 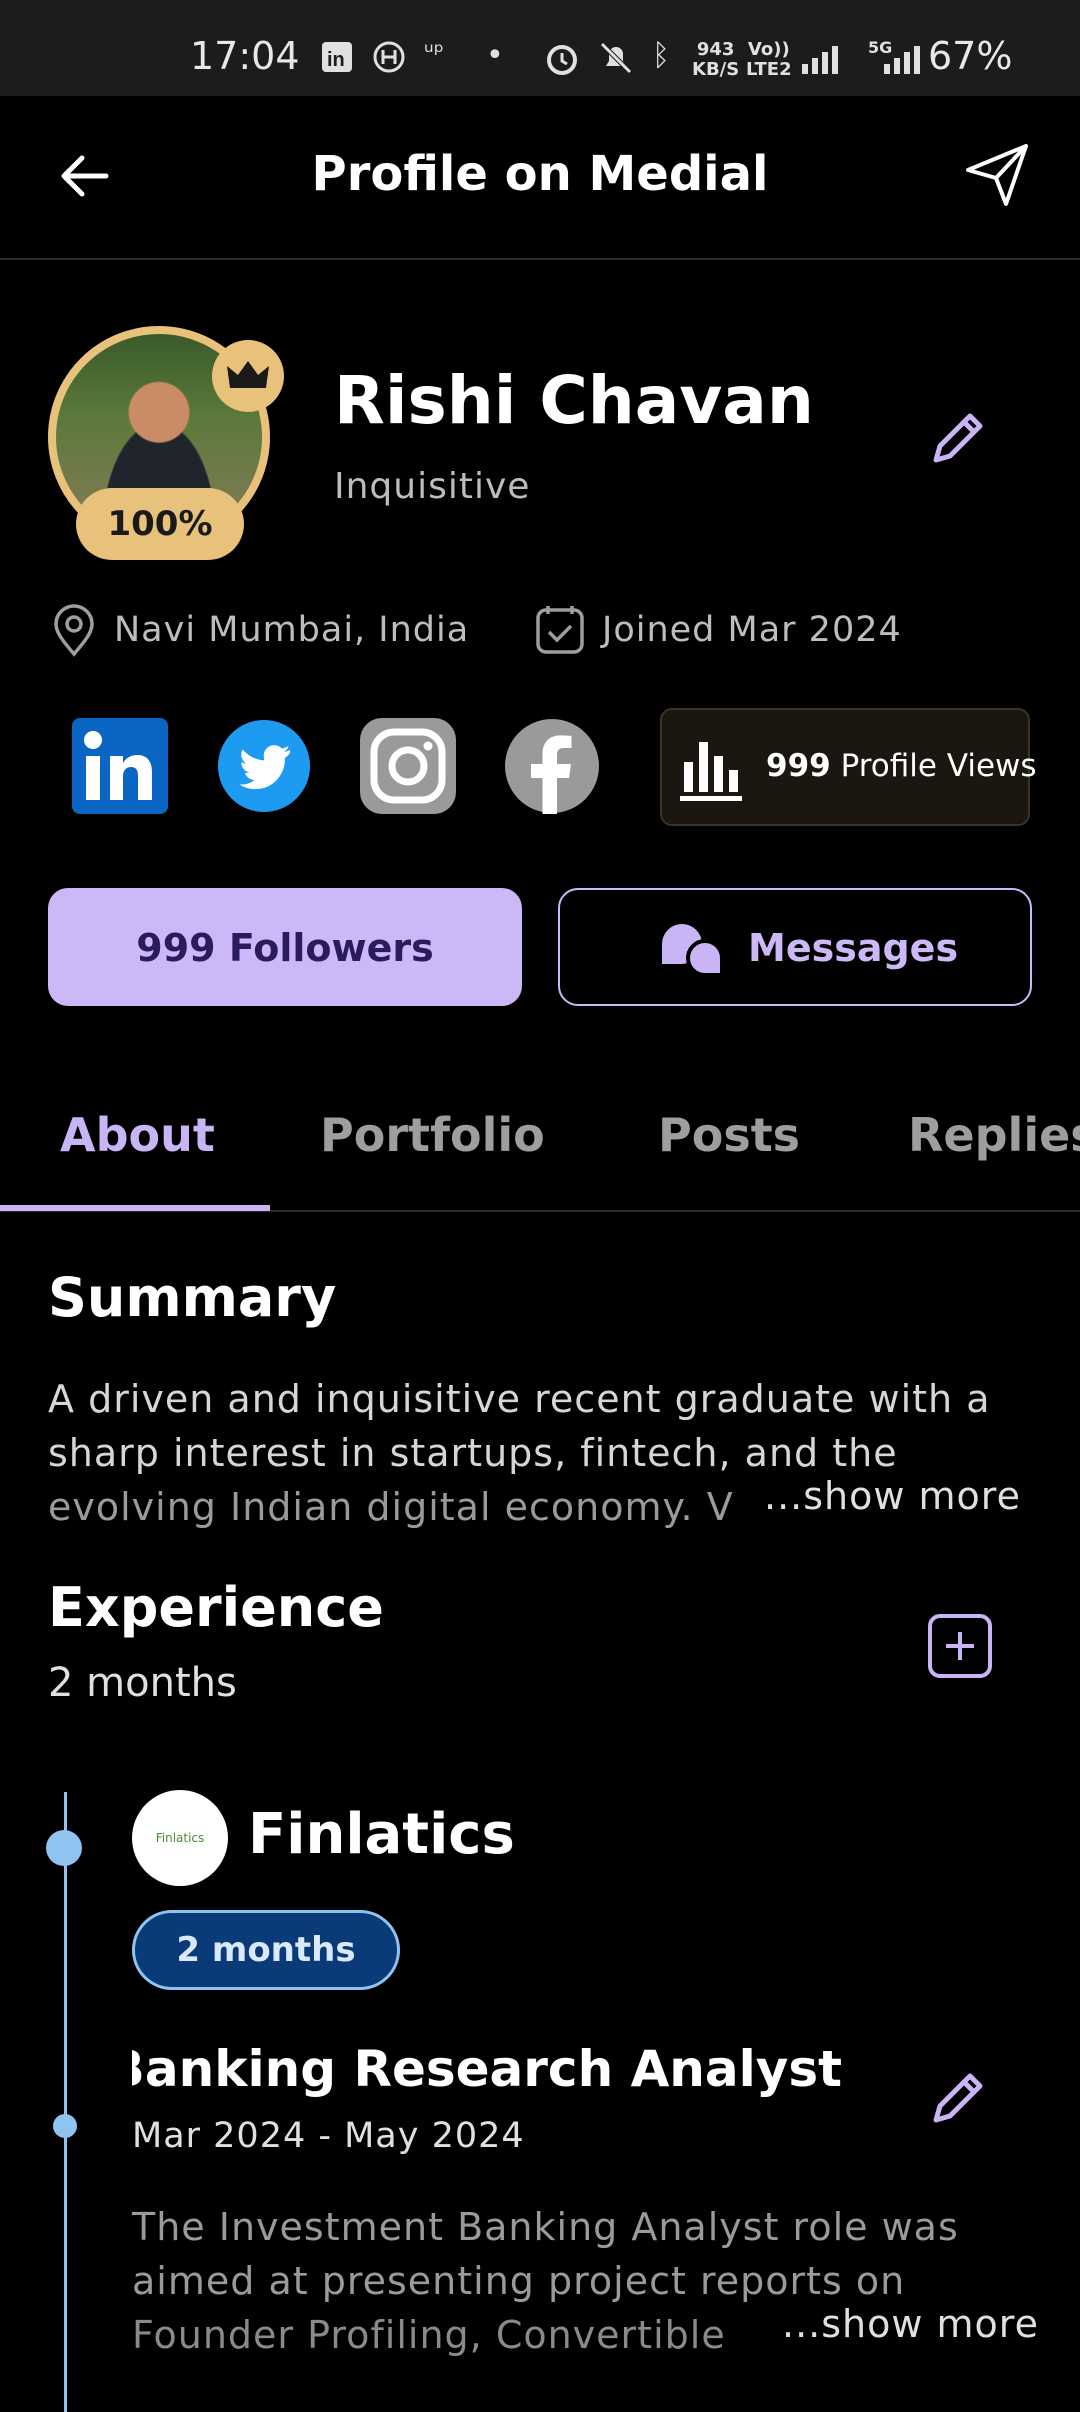 What do you see at coordinates (142, 1683) in the screenshot?
I see `experience-total: 2 months` at bounding box center [142, 1683].